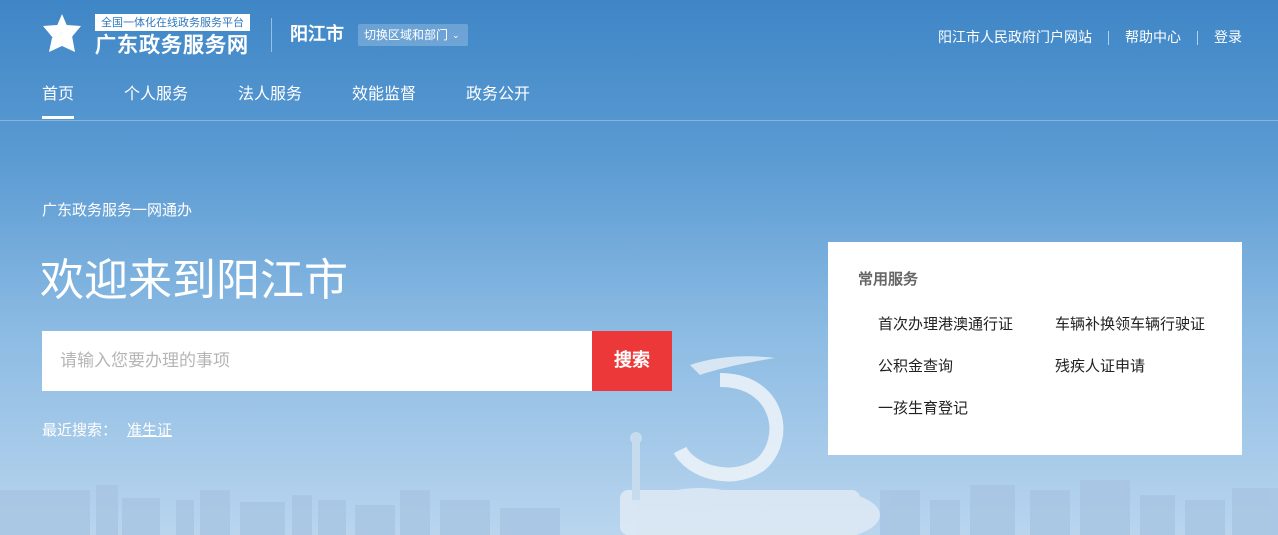 This screenshot has width=1278, height=535. I want to click on nav-corporate-services: 法人服务, so click(270, 94).